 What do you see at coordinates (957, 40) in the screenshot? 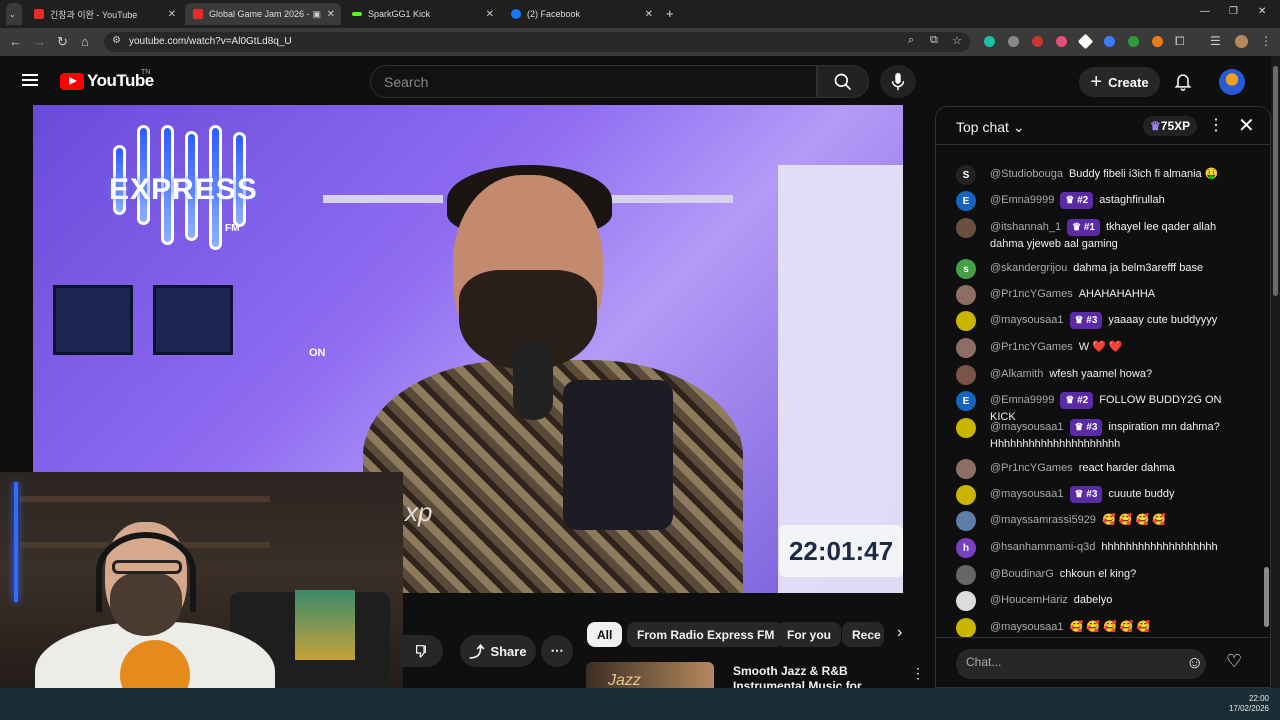
I see `bookmark-star-icon: ☆` at bounding box center [957, 40].